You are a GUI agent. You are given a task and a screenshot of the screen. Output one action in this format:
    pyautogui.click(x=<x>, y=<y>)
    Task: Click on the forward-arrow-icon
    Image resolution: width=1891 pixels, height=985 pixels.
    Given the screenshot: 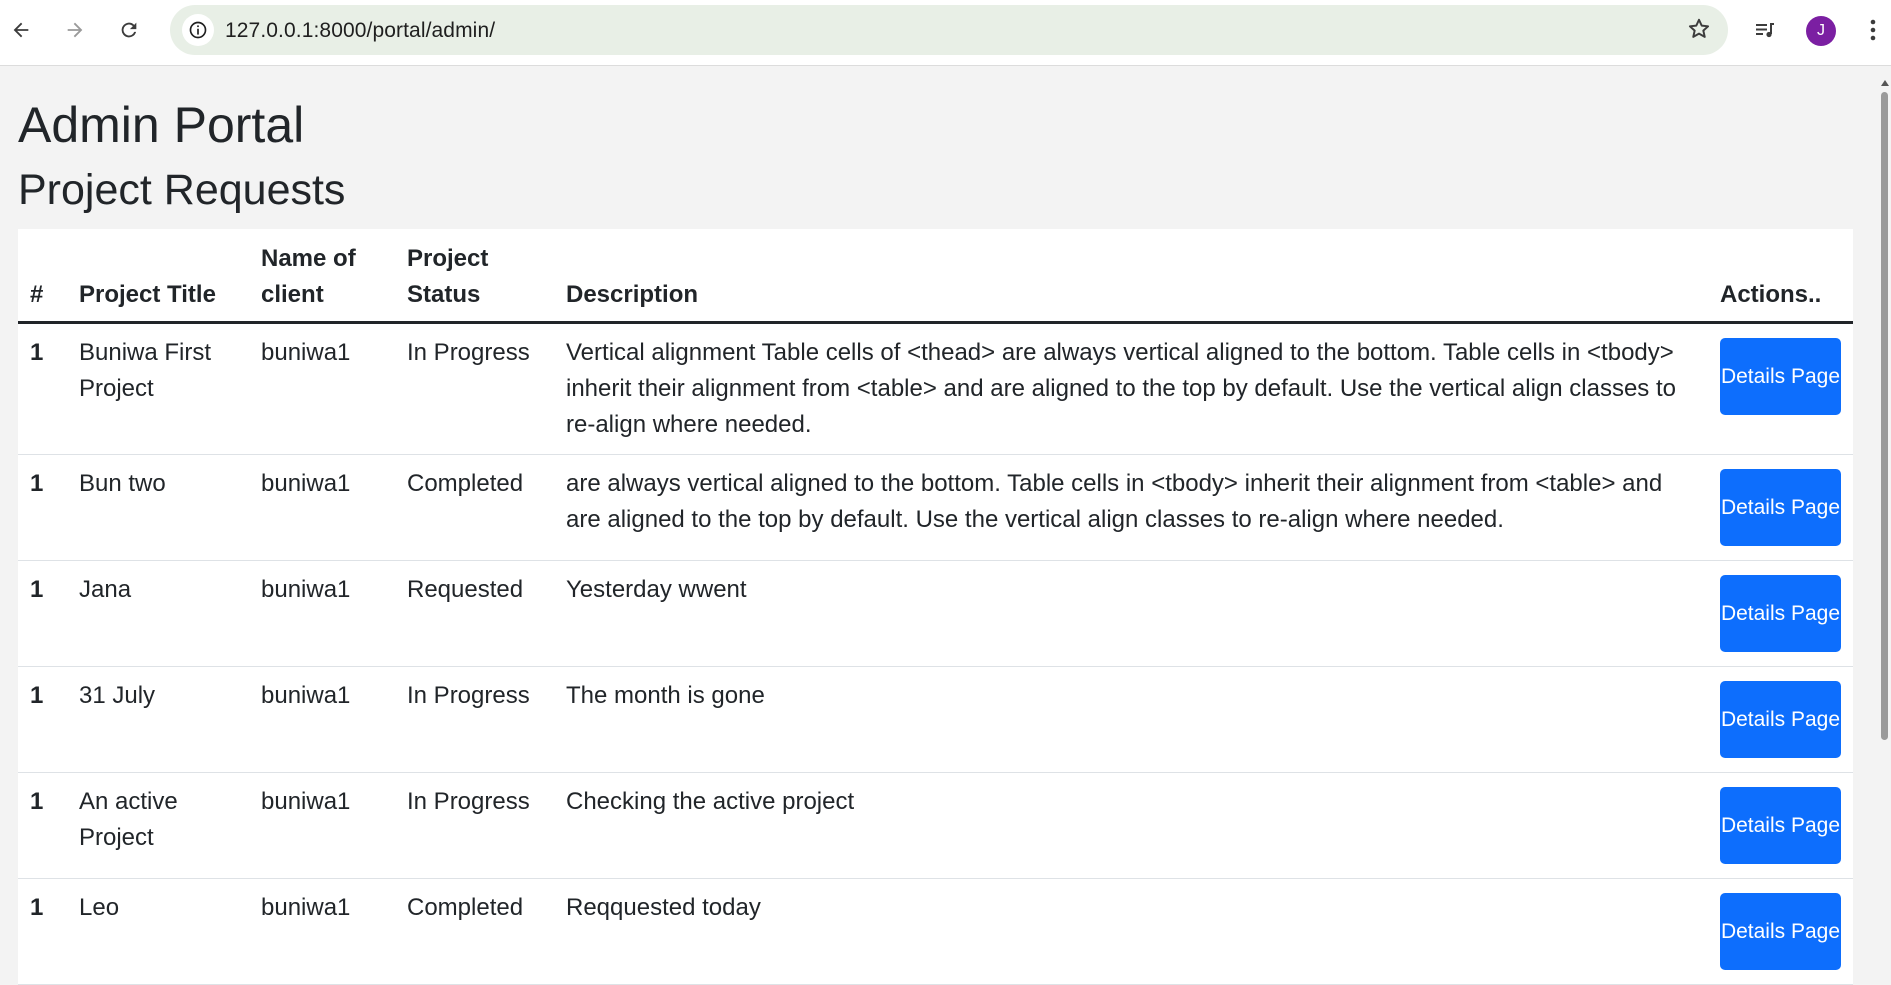 What is the action you would take?
    pyautogui.click(x=75, y=30)
    